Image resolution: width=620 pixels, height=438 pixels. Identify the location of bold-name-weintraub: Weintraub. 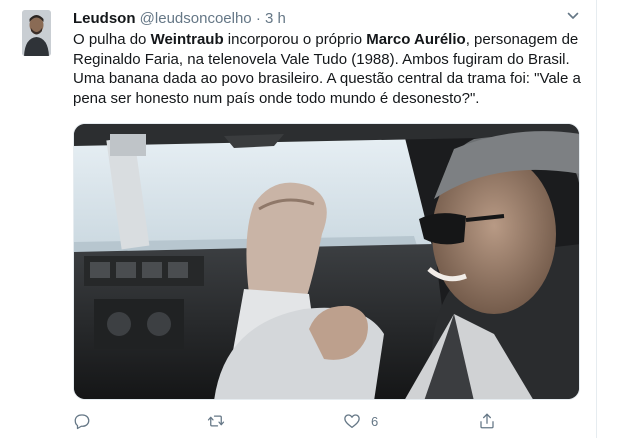
(187, 39).